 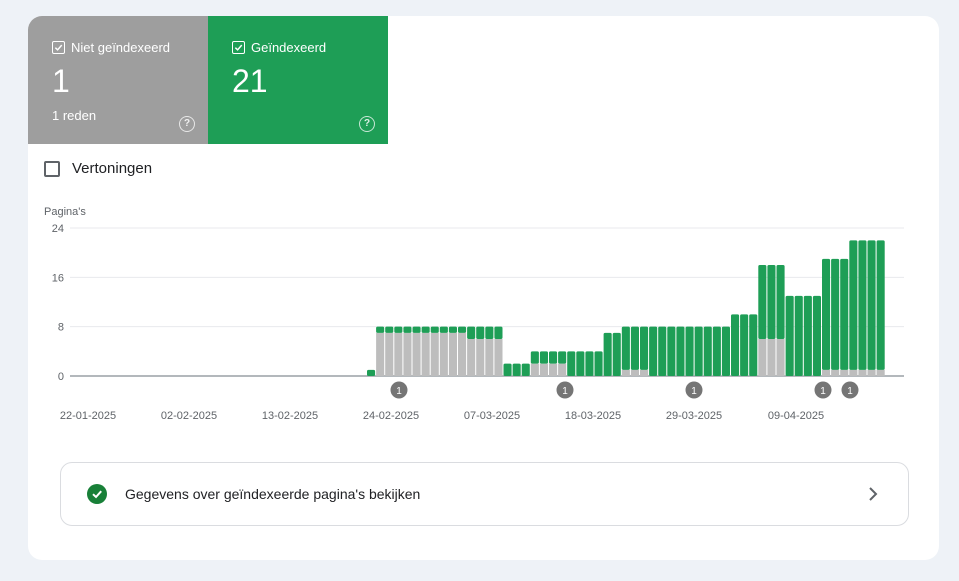 What do you see at coordinates (58, 229) in the screenshot?
I see `y-tick-label: 24` at bounding box center [58, 229].